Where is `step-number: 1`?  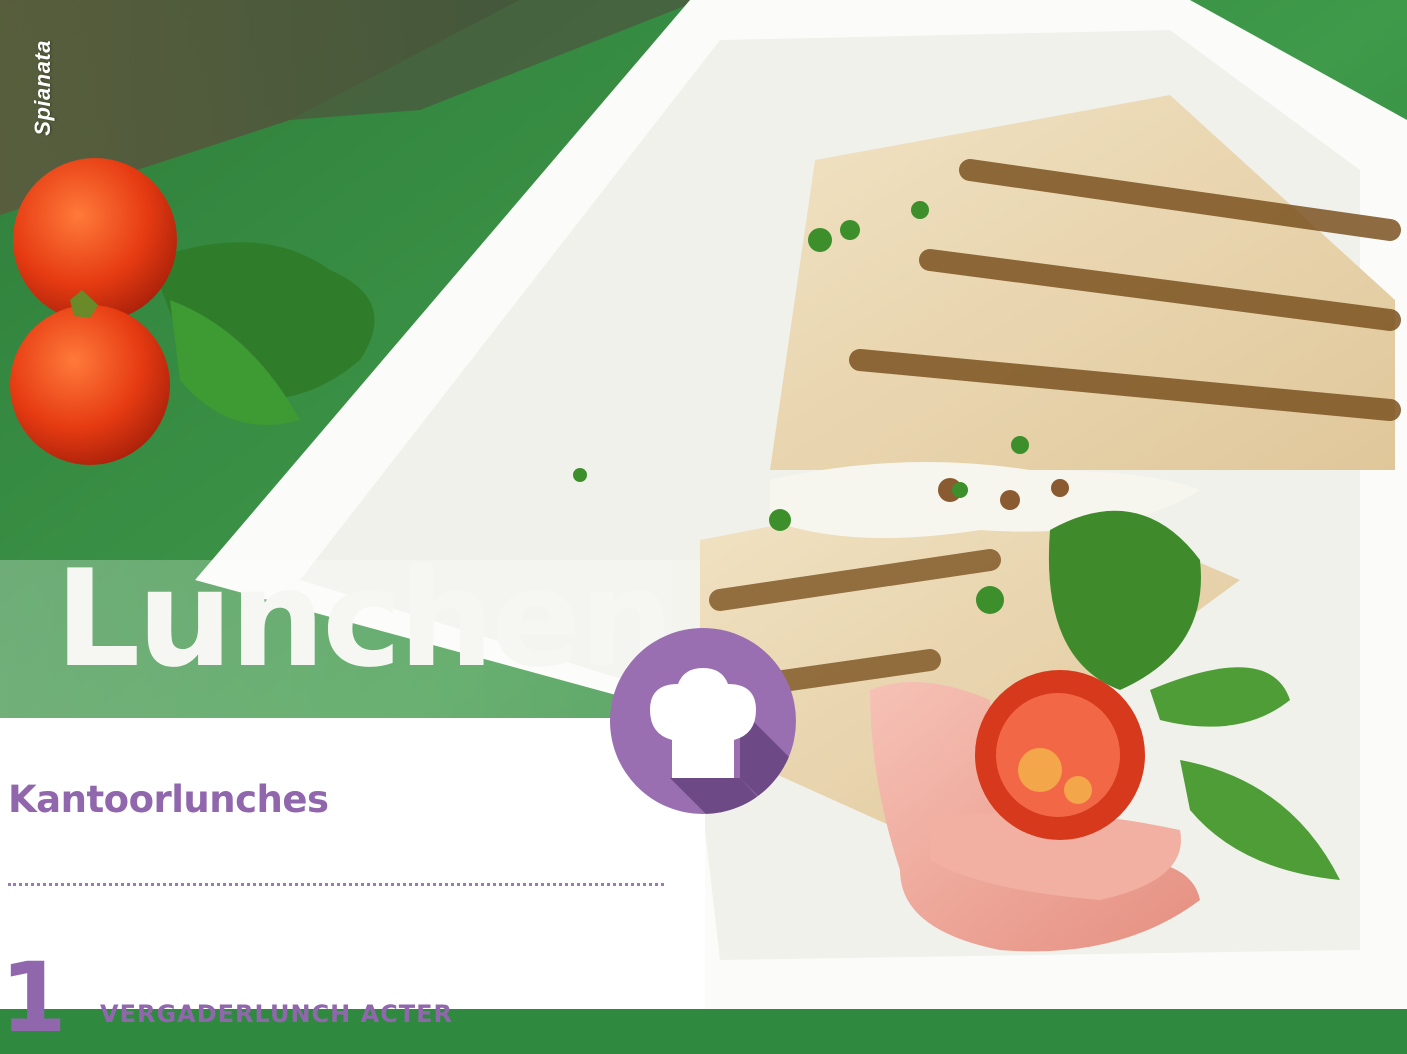
step-number: 1 is located at coordinates (33, 998).